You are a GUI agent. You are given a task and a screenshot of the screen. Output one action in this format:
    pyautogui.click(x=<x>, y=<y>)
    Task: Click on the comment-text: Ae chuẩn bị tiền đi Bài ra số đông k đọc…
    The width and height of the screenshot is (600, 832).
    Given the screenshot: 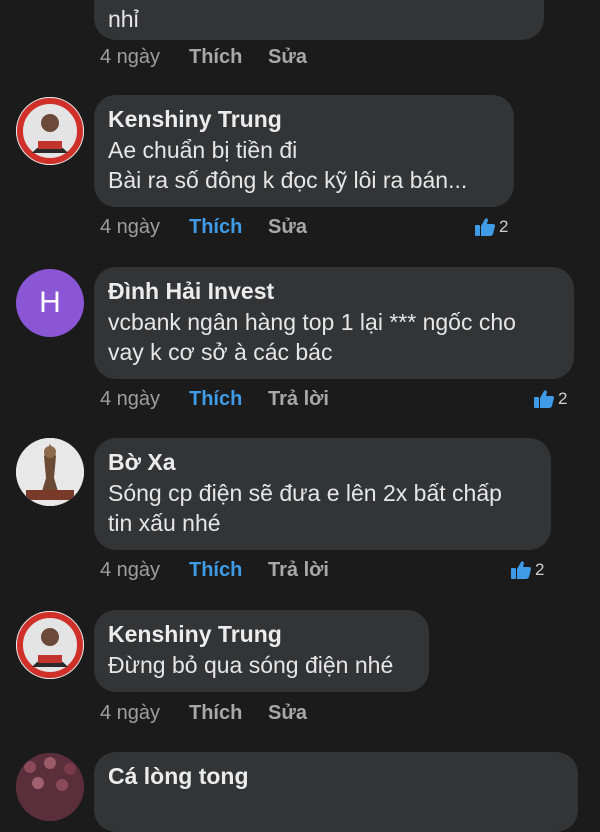 What is the action you would take?
    pyautogui.click(x=288, y=165)
    